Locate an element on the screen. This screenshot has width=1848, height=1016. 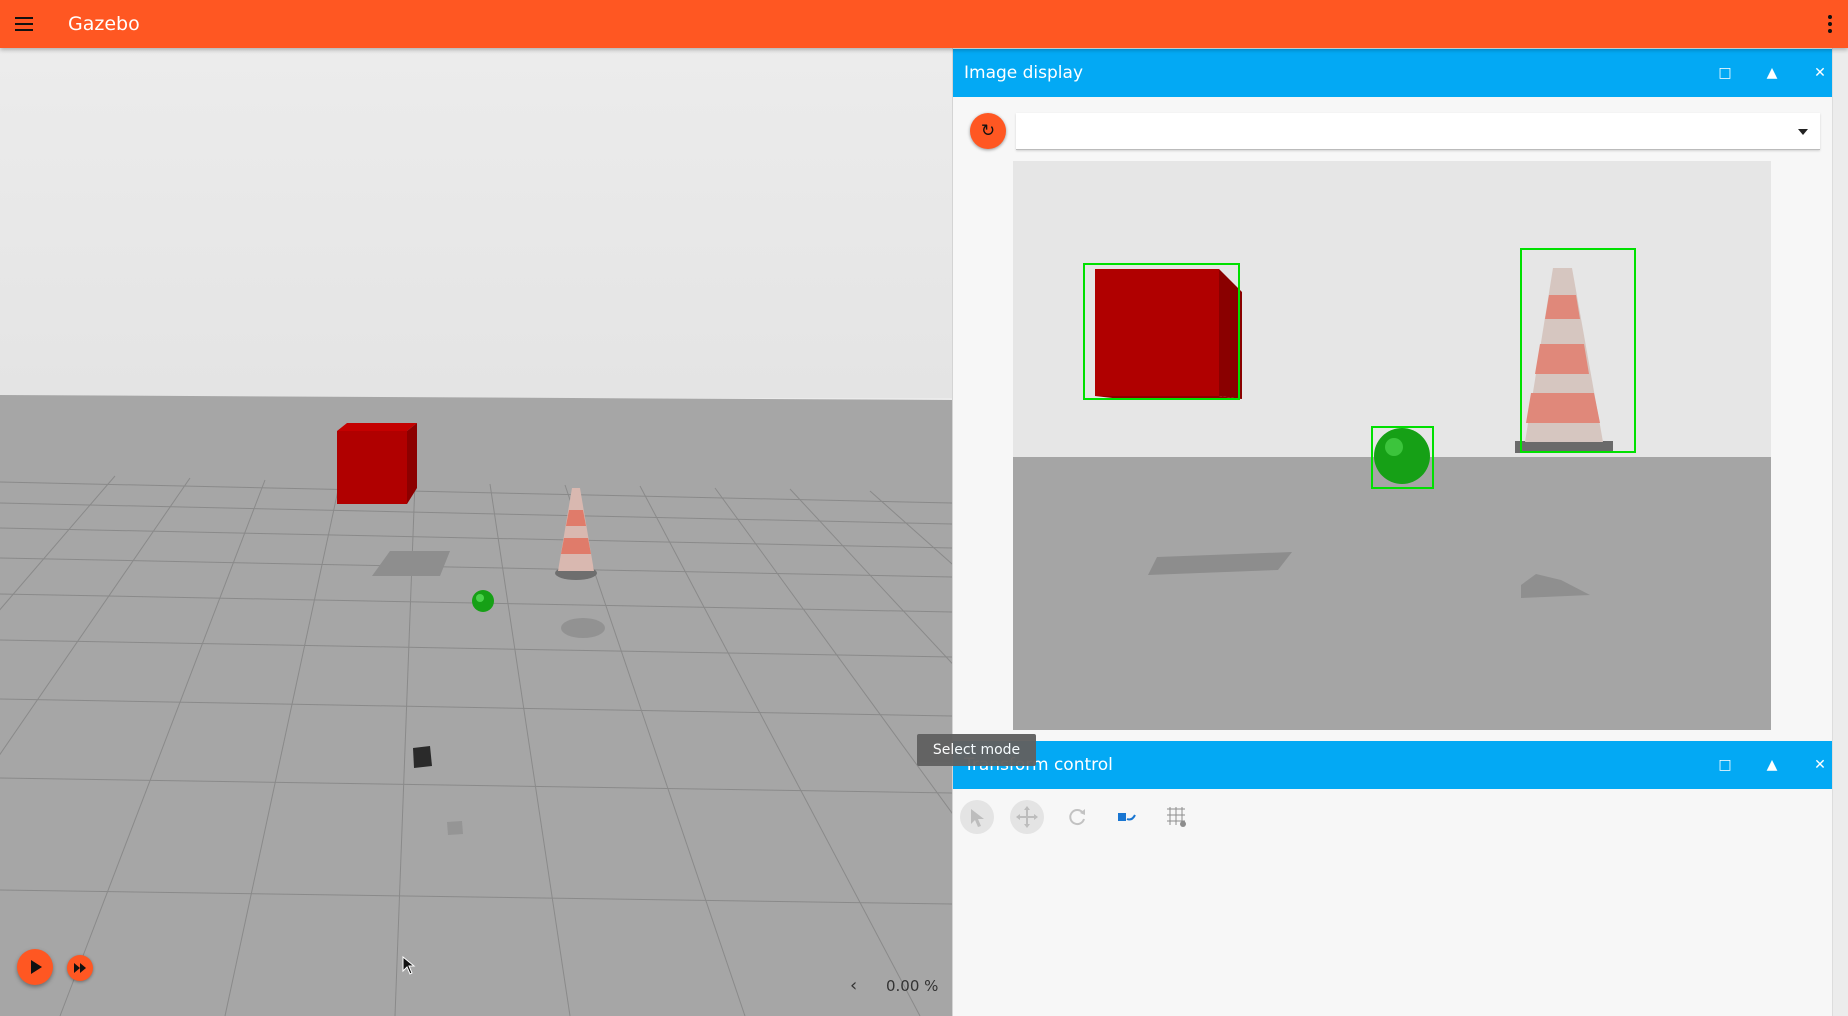
translate-mode-icon is located at coordinates (1027, 817).